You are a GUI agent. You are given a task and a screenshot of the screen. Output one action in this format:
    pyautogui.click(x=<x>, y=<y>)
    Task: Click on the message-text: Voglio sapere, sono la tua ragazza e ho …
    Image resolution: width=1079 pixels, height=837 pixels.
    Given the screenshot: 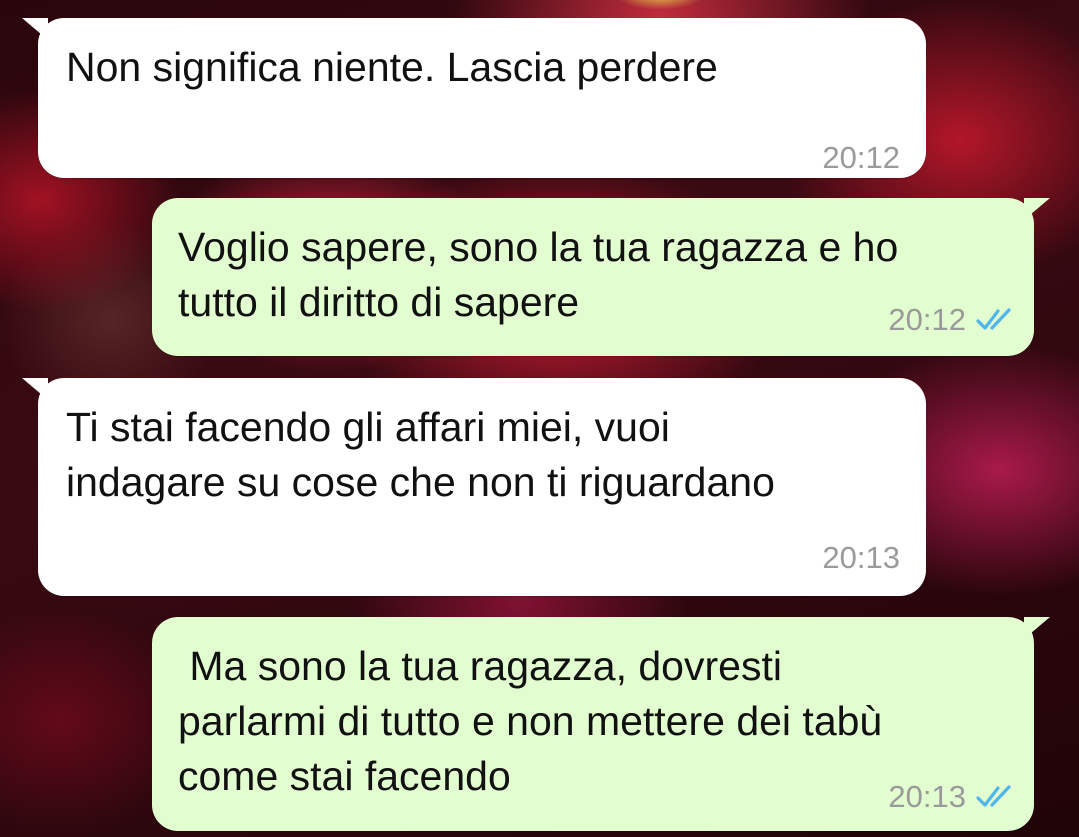 What is the action you would take?
    pyautogui.click(x=538, y=274)
    